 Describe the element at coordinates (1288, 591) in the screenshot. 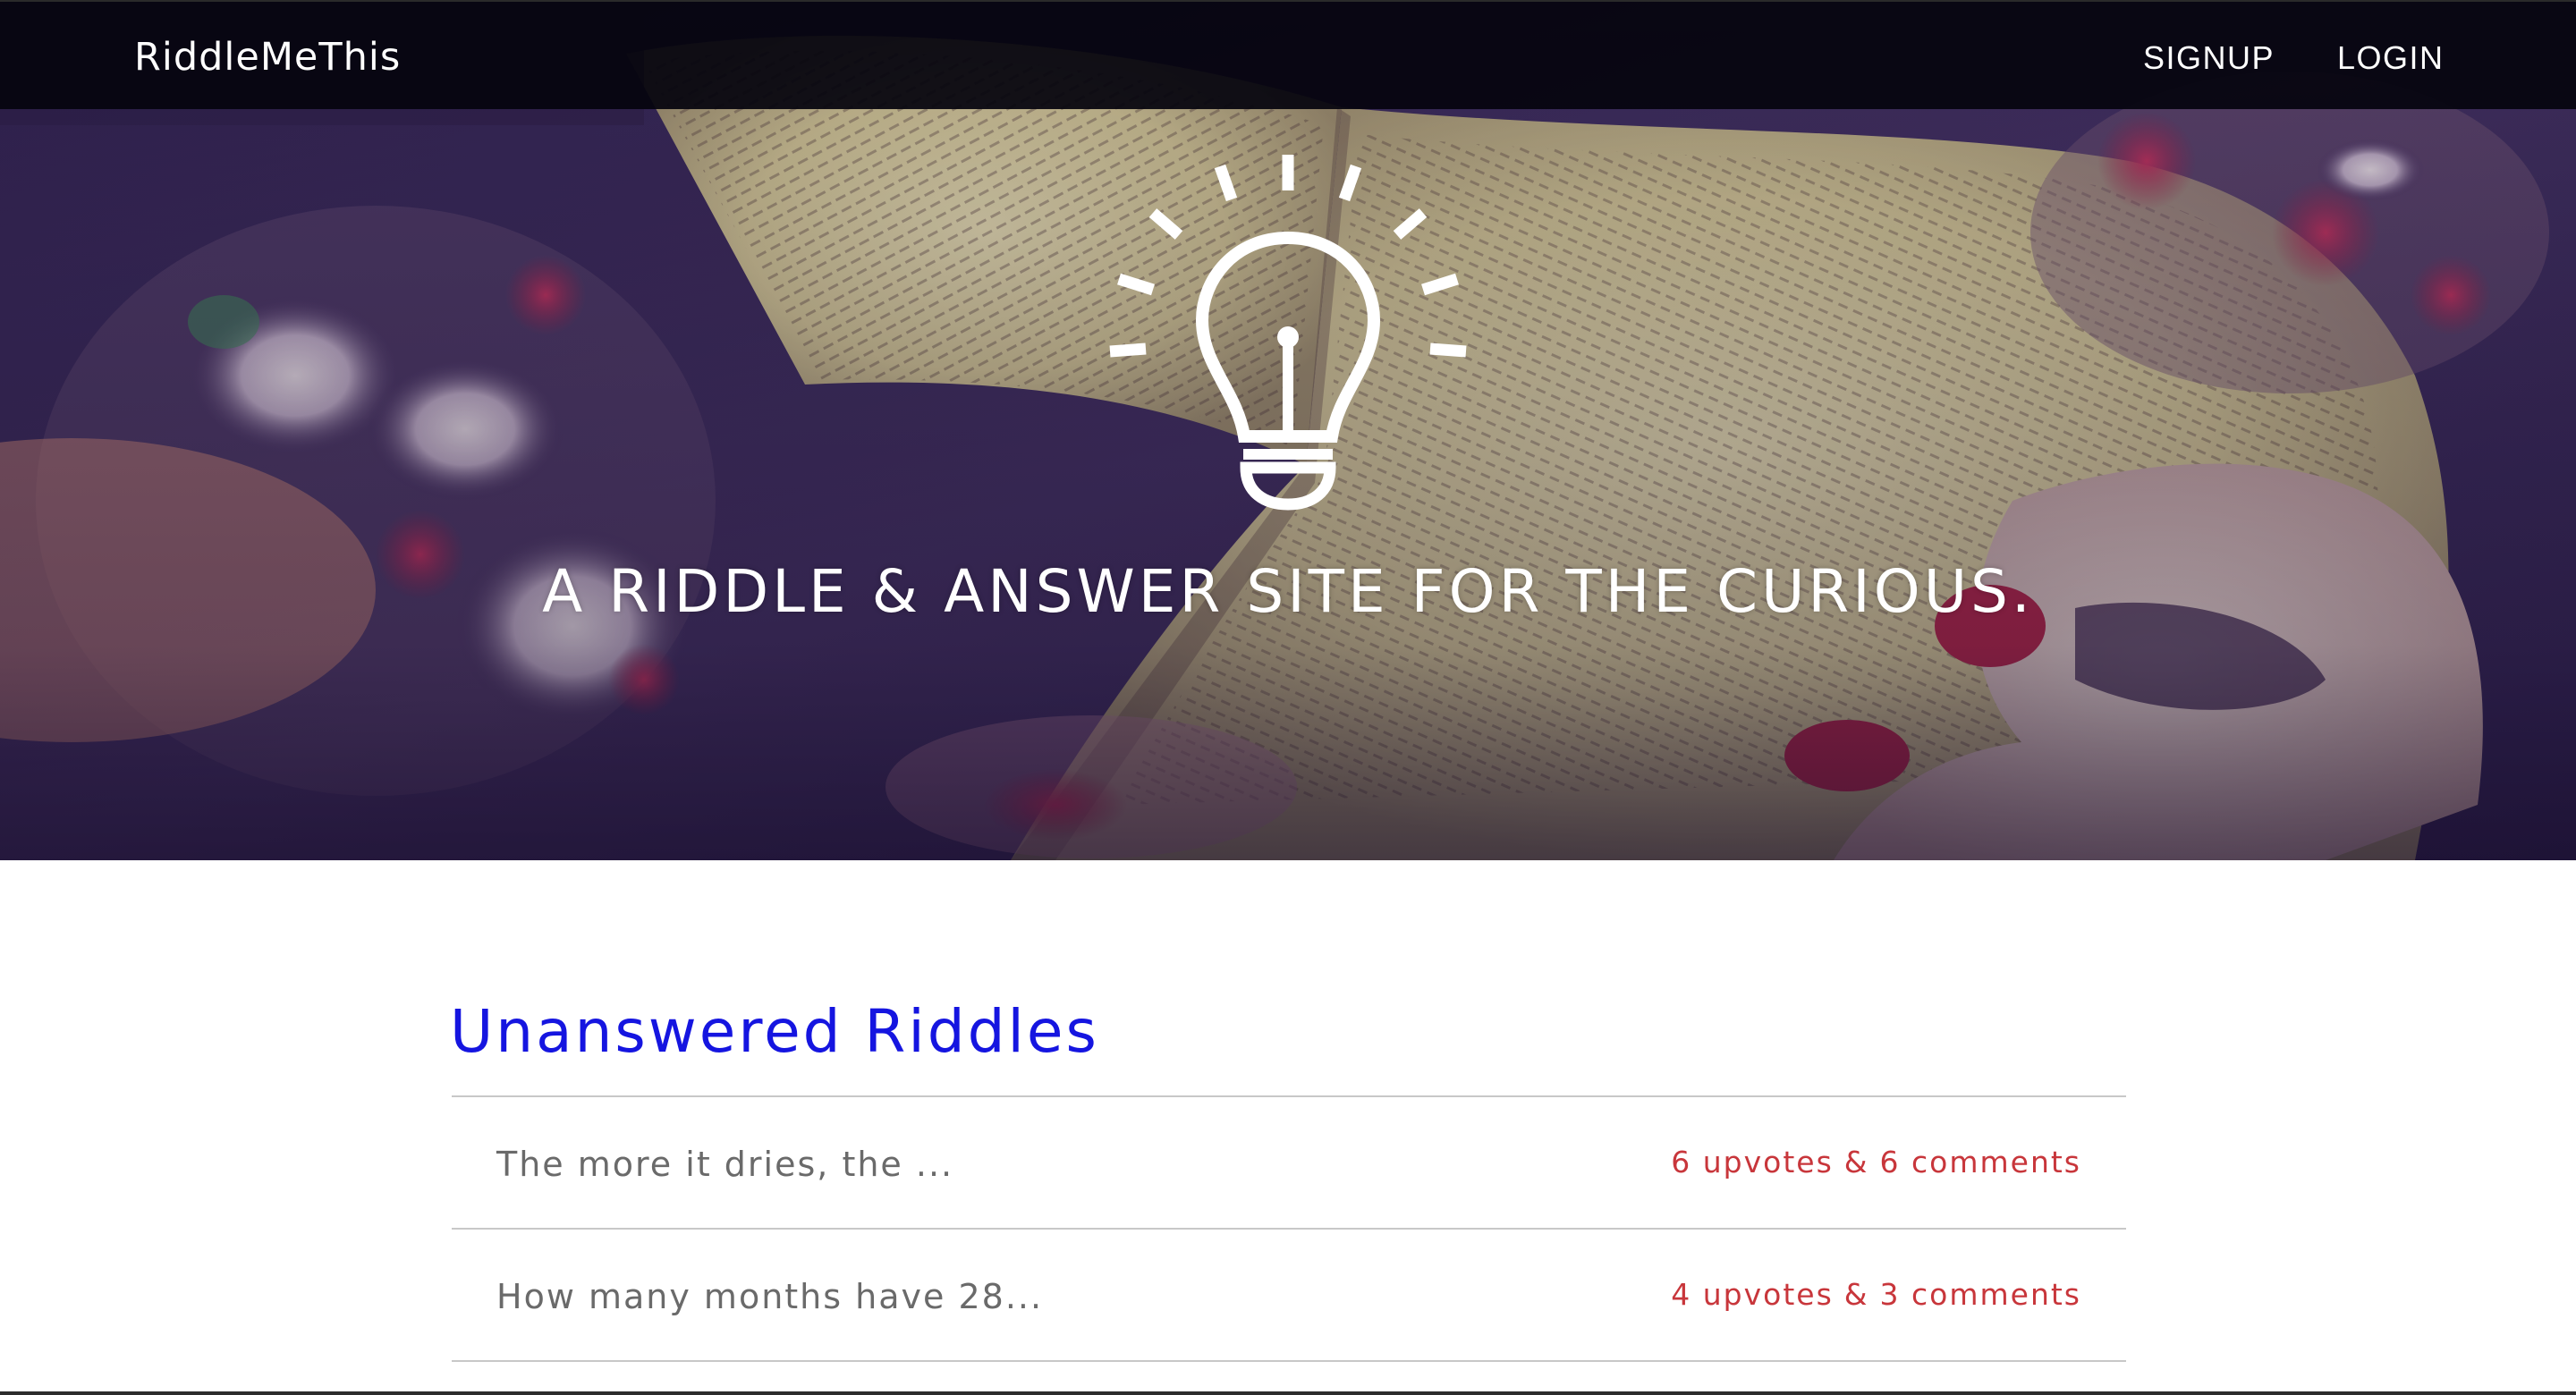

I see `hero-tagline: A riddle & answer site for the curious.` at that location.